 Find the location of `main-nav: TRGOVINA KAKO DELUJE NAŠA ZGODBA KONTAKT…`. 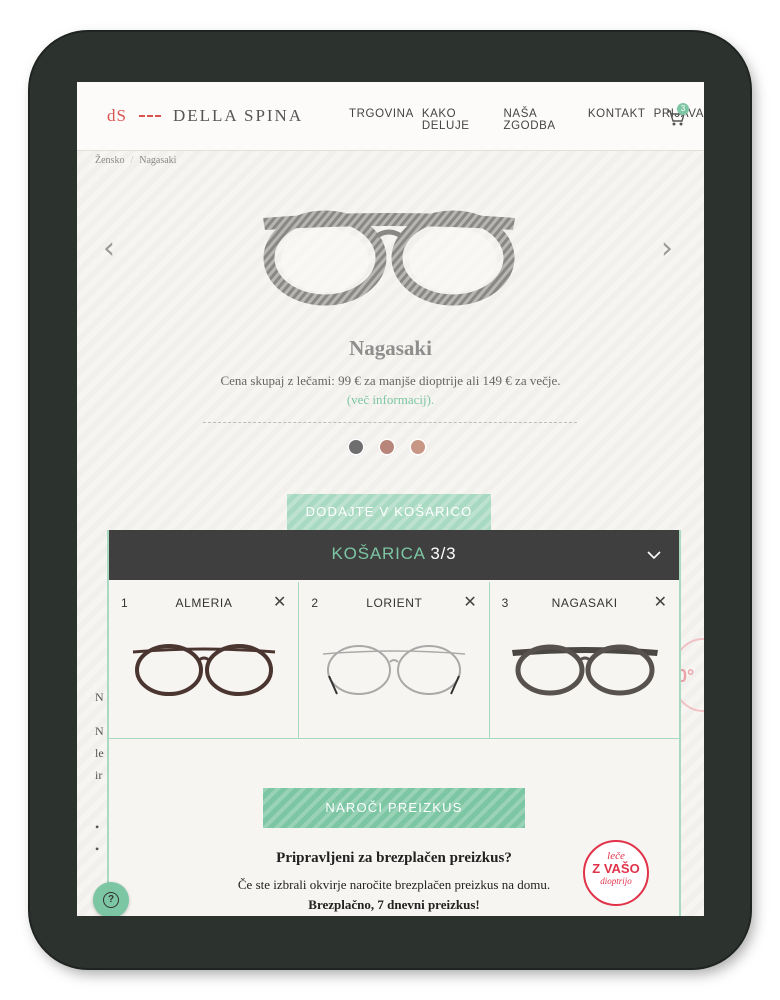

main-nav: TRGOVINA KAKO DELUJE NAŠA ZGODBA KONTAKT… is located at coordinates (526, 120).